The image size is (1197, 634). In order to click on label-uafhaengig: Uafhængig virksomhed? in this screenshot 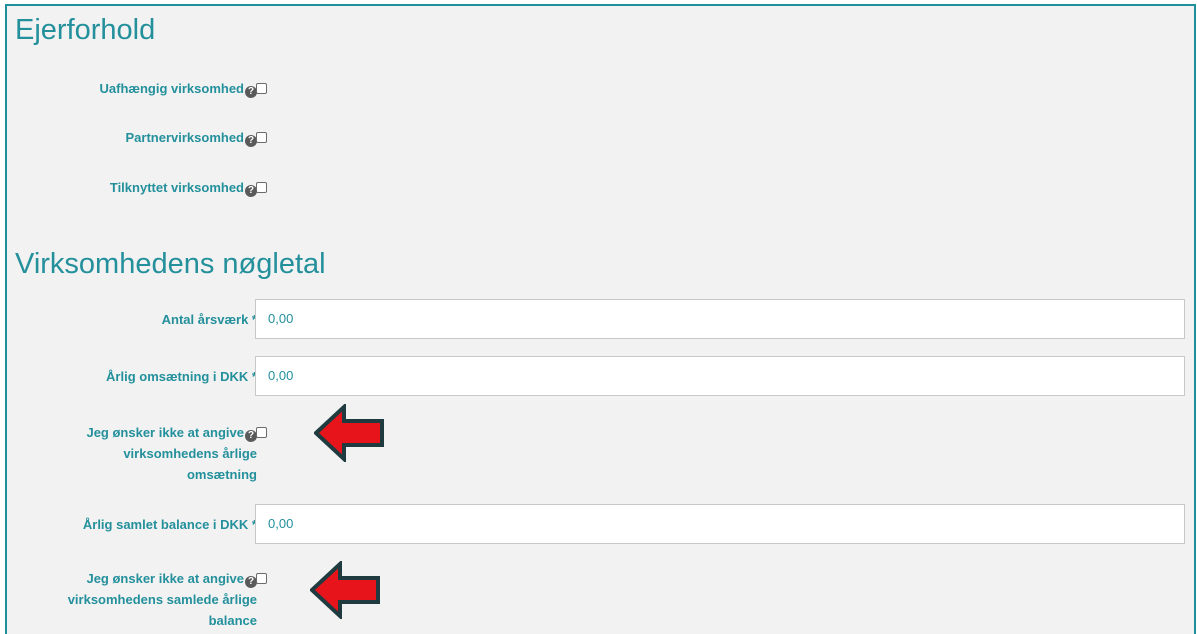, I will do `click(178, 88)`.